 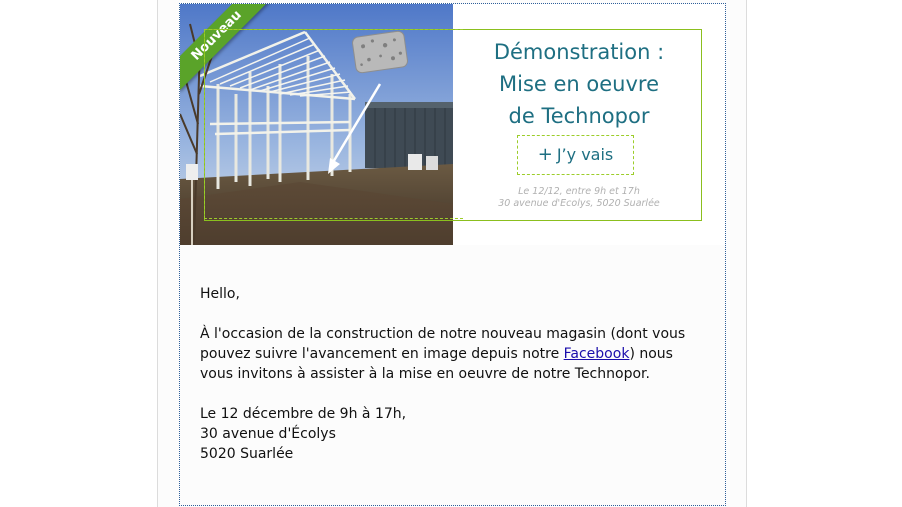 What do you see at coordinates (303, 414) in the screenshot?
I see `event-date-line: Le 12 décembre de 9h à 17h,` at bounding box center [303, 414].